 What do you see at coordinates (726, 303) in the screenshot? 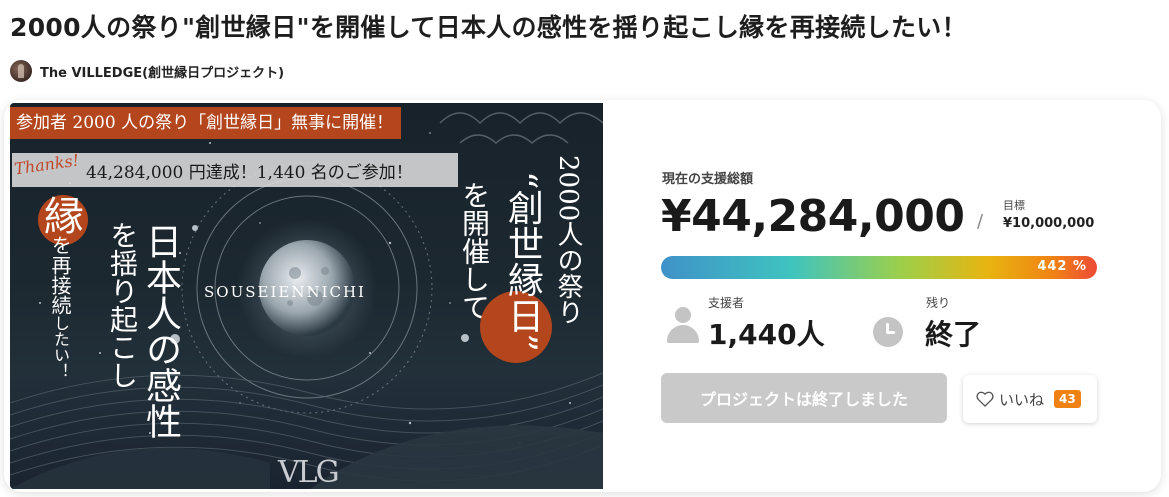
I see `supporters-label: 支援者` at bounding box center [726, 303].